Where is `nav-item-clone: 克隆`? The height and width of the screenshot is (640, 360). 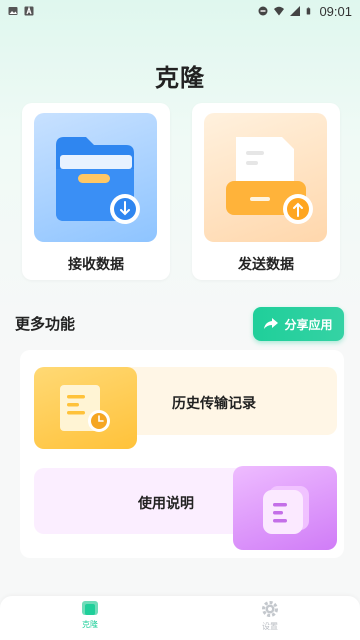
nav-item-clone: 克隆 is located at coordinates (90, 615).